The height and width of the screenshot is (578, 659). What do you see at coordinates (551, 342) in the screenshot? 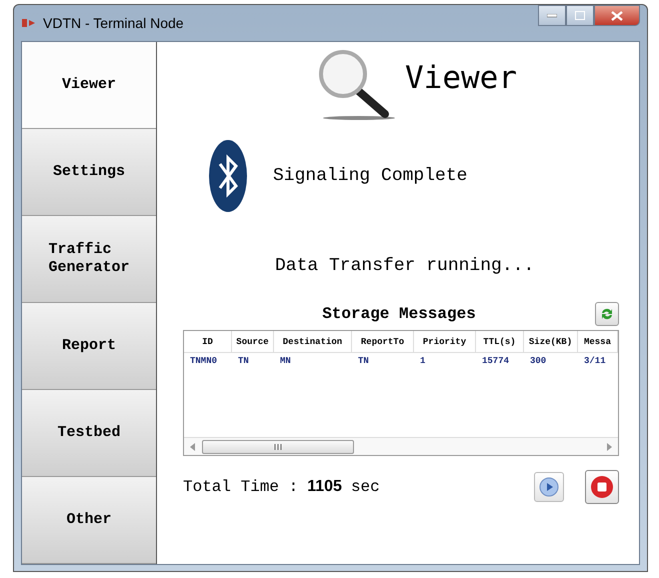
I see `column-header: Size(KB)` at bounding box center [551, 342].